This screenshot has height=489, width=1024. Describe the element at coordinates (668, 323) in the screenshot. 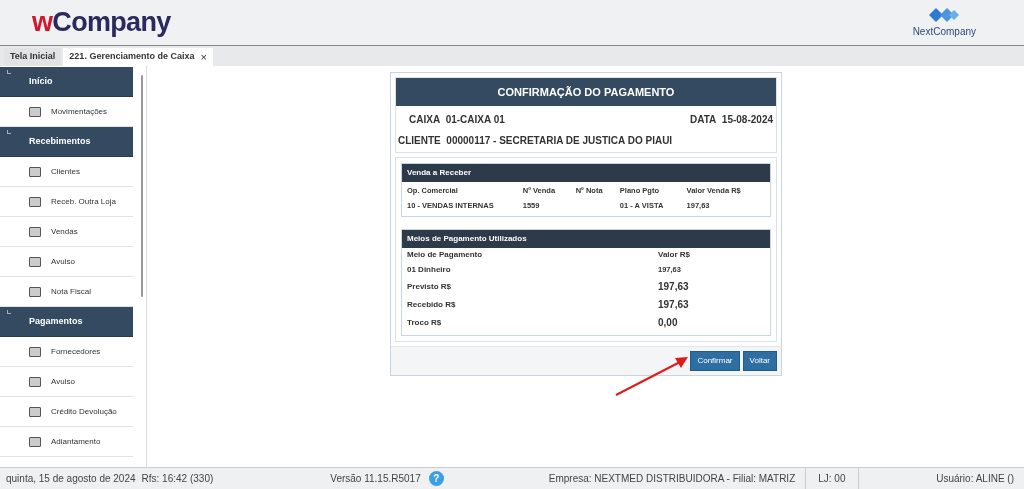

I see `row-value: 0,00` at that location.